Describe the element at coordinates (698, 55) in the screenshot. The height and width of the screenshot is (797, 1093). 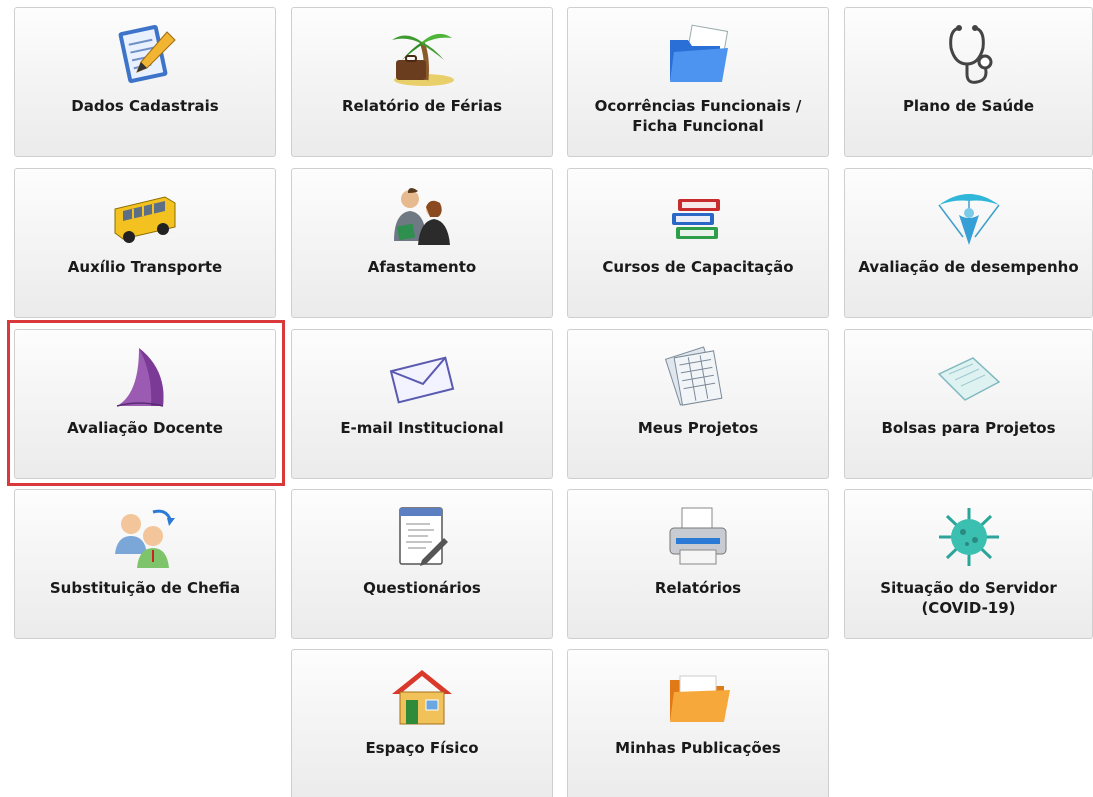
I see `blue-folder-icon` at that location.